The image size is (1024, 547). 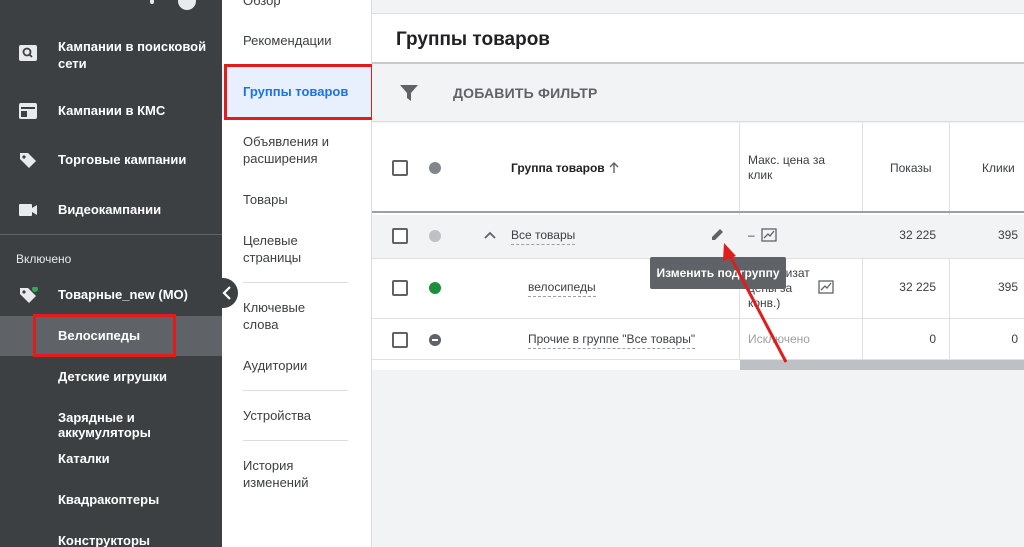 I want to click on account-icon, so click(x=187, y=5).